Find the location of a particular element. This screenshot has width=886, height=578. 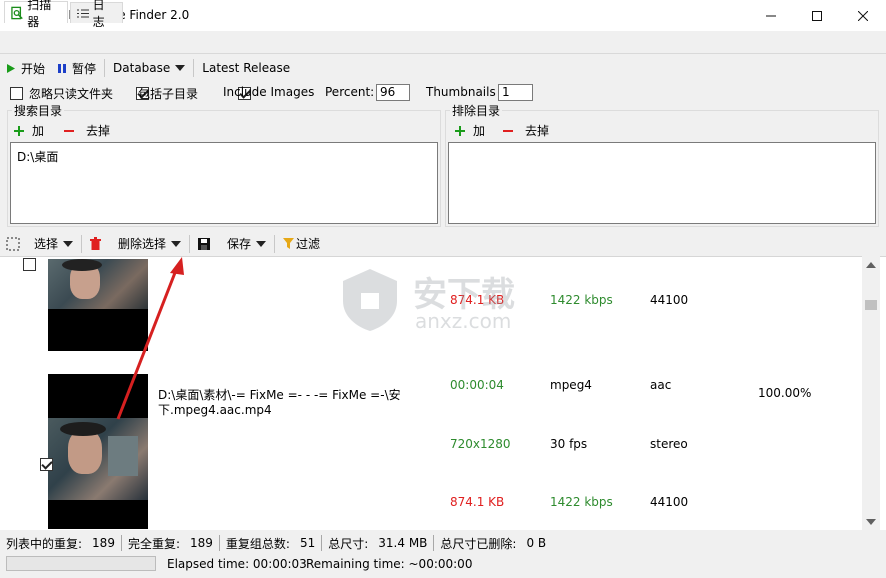

include-images-label: Include Images is located at coordinates (269, 92).